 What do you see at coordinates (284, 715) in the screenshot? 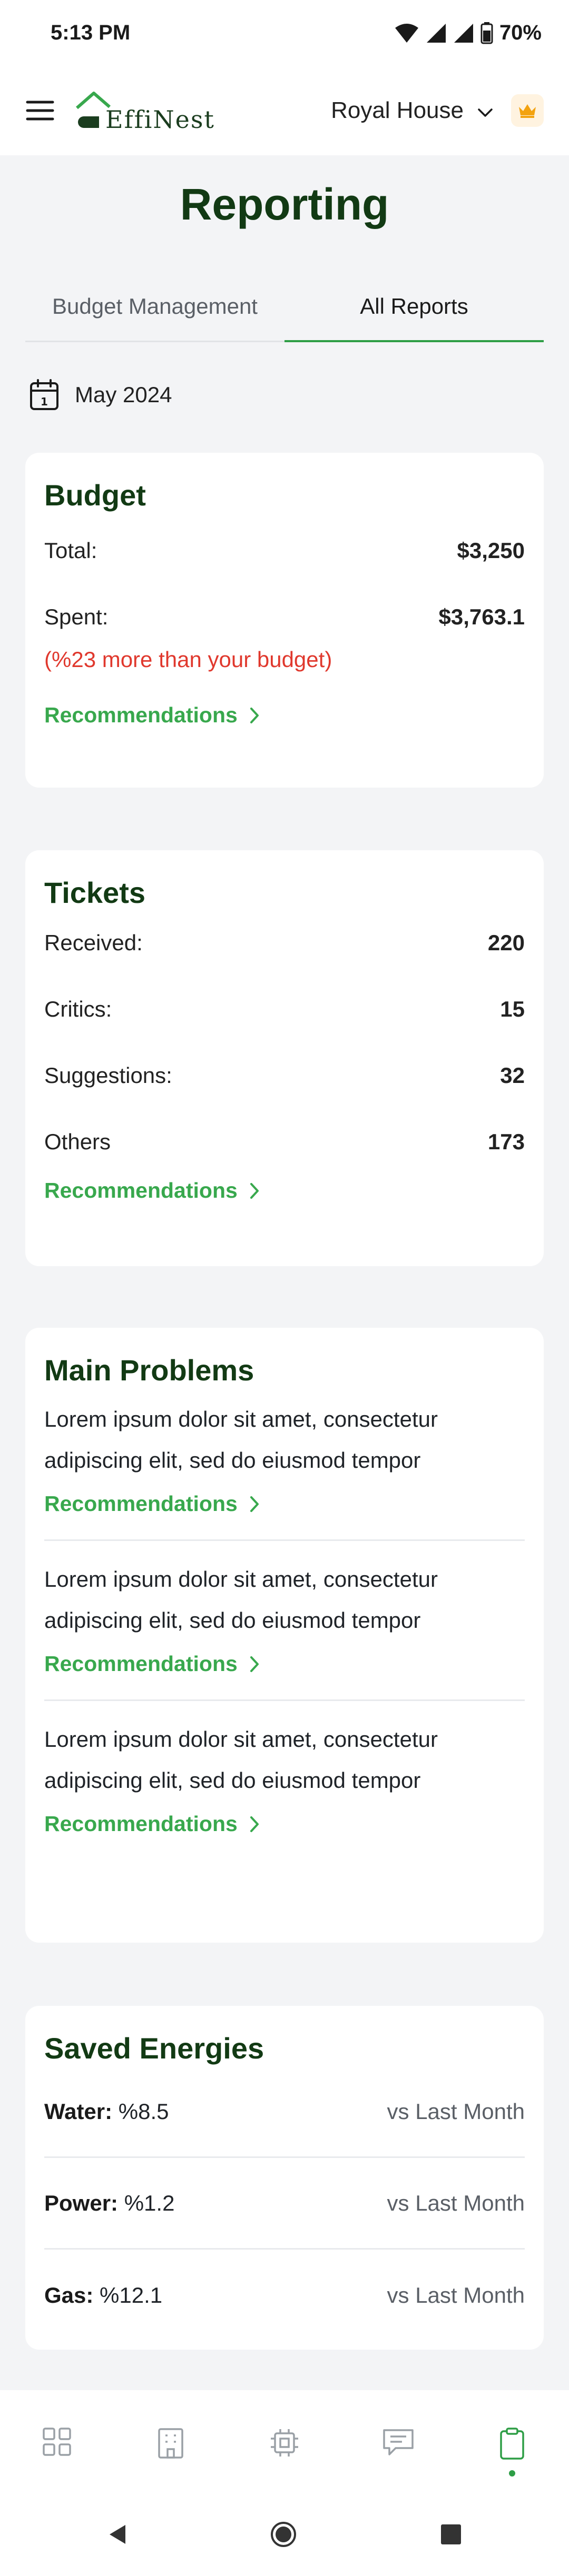
I see `budget-recommendations-link: Recommendations` at bounding box center [284, 715].